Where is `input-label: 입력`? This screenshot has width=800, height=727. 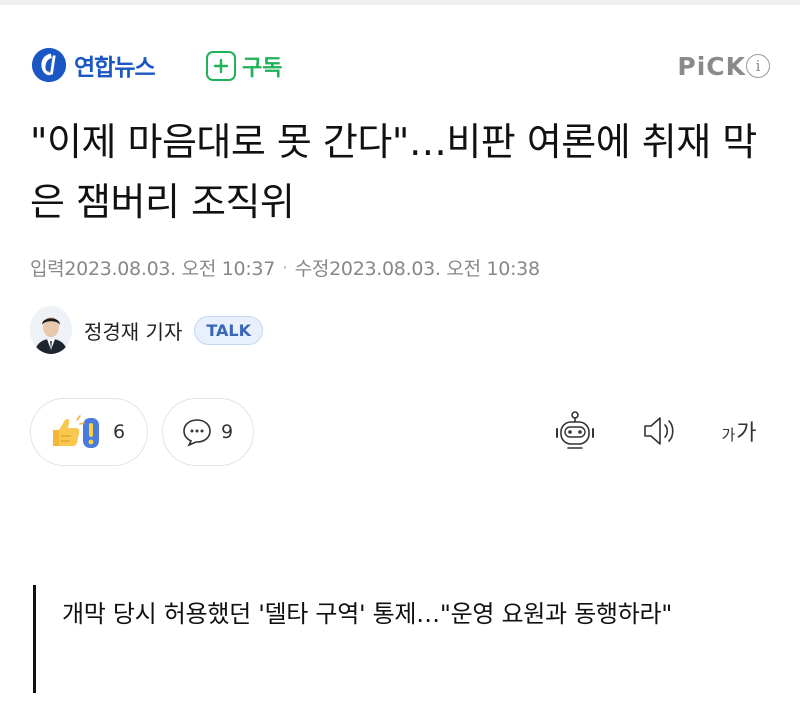 input-label: 입력 is located at coordinates (47, 269).